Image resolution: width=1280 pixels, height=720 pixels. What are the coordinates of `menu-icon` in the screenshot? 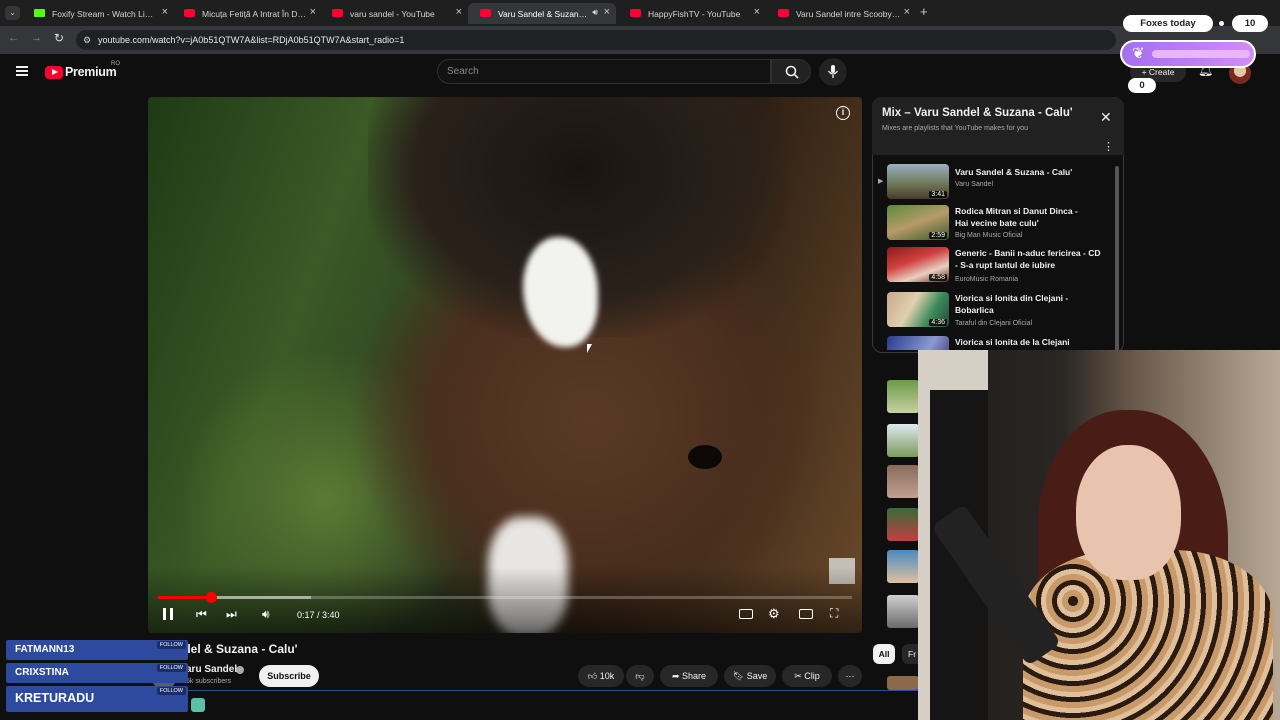 It's located at (22, 71).